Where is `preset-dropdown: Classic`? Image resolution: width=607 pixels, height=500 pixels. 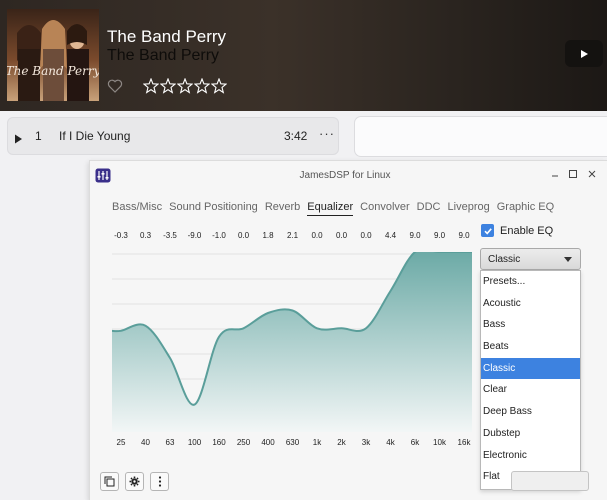 preset-dropdown: Classic is located at coordinates (530, 259).